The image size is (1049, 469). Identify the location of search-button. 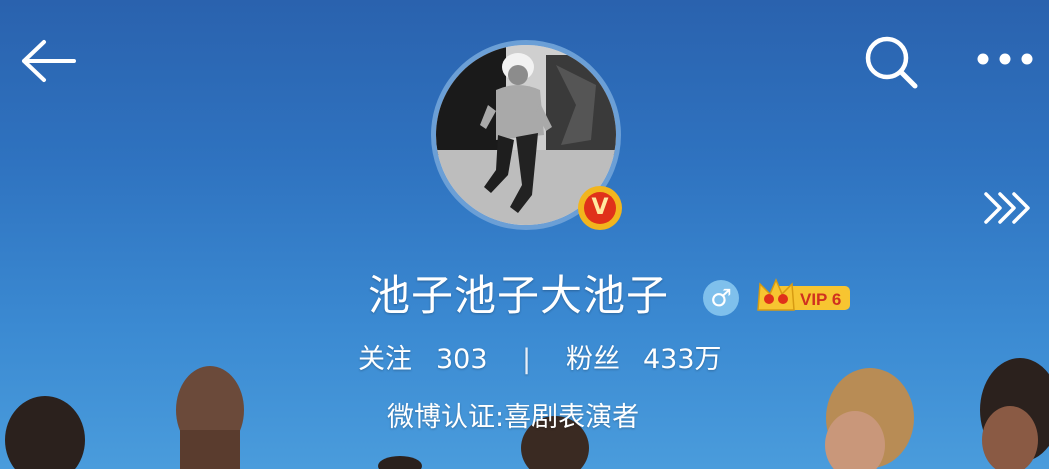
(892, 62).